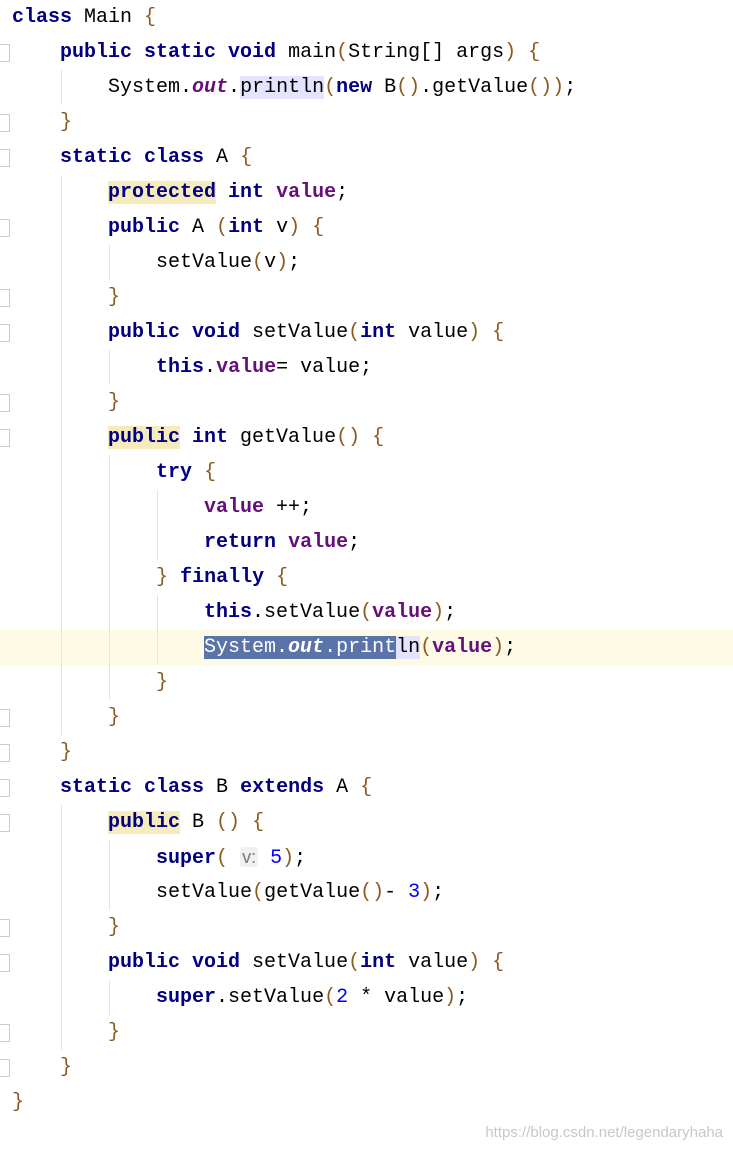 Image resolution: width=733 pixels, height=1149 pixels. I want to click on code-line: public int getValue() {, so click(366, 437).